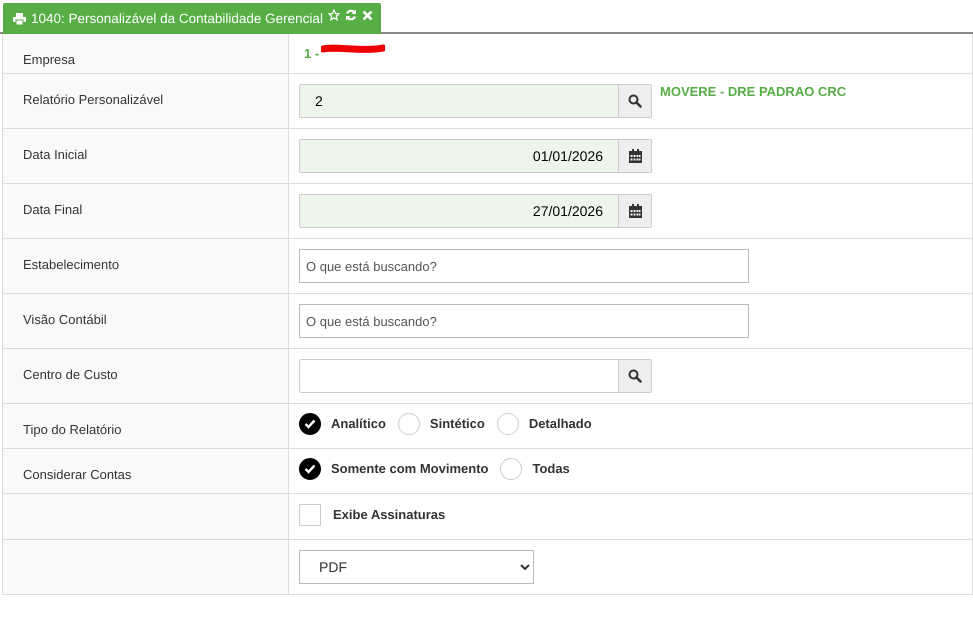 The width and height of the screenshot is (973, 642). What do you see at coordinates (416, 567) in the screenshot?
I see `format-select: PDF` at bounding box center [416, 567].